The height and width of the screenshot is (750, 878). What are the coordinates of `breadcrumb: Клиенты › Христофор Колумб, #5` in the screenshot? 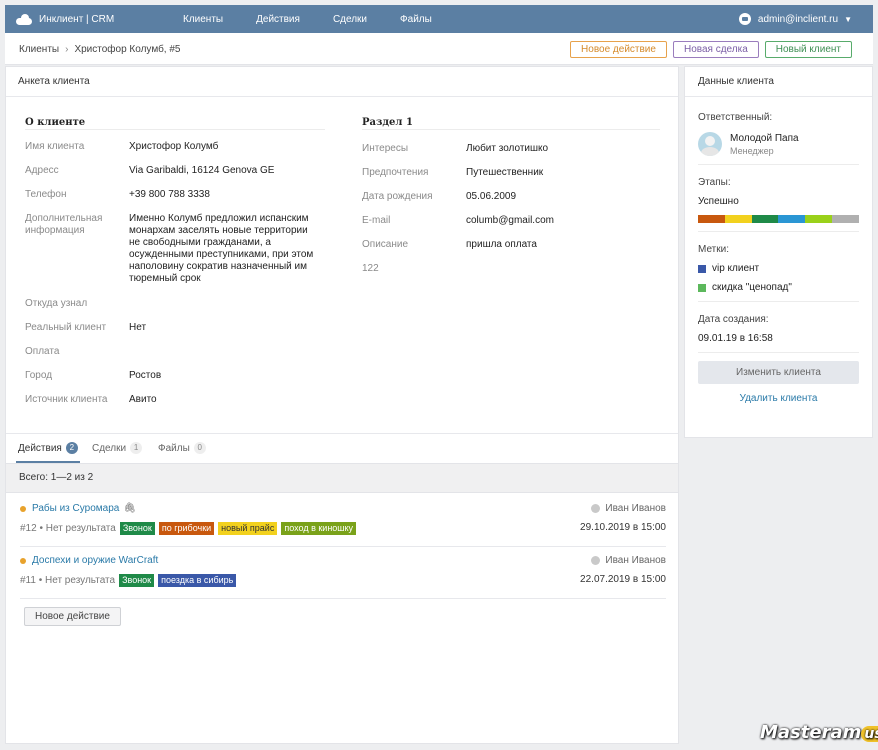 It's located at (100, 49).